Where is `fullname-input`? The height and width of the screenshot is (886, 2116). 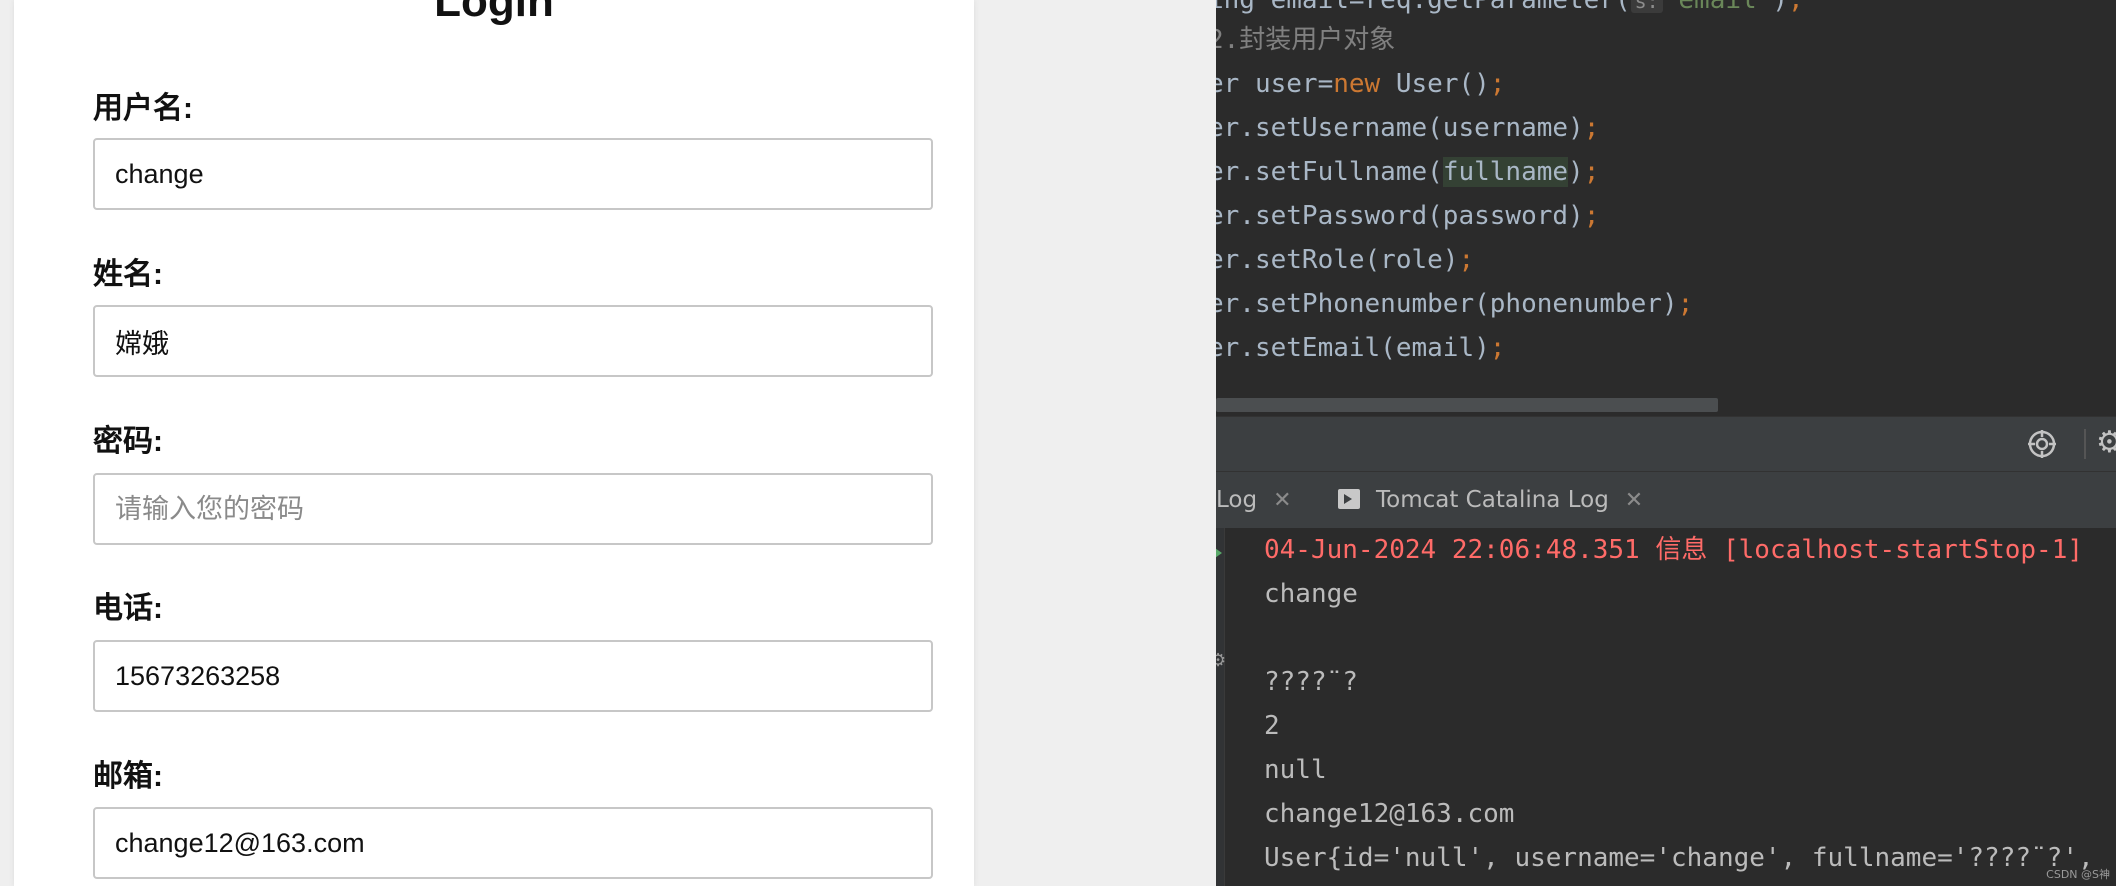
fullname-input is located at coordinates (513, 341).